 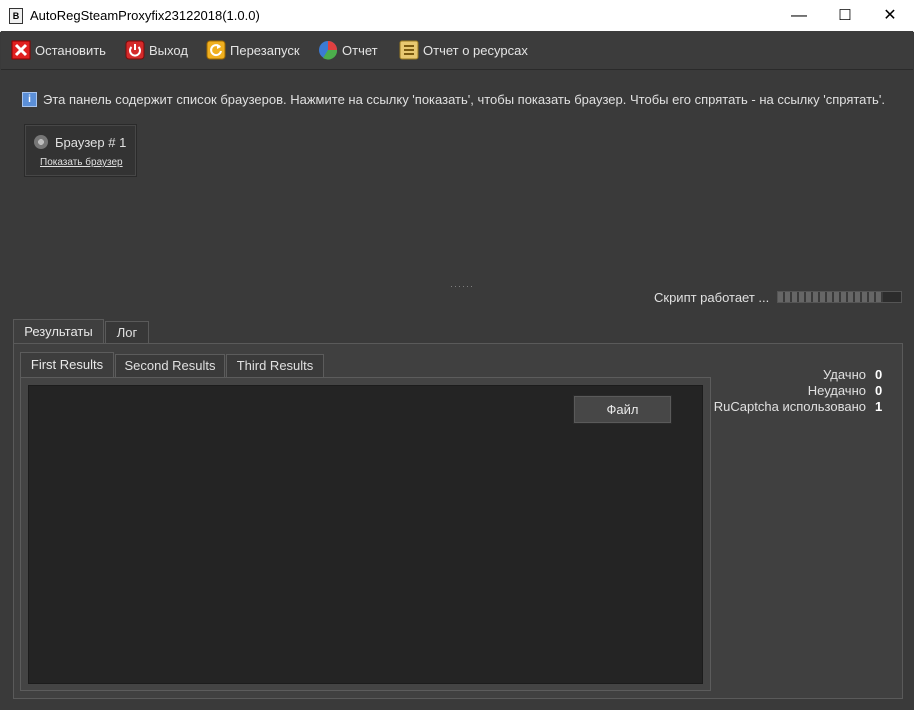 I want to click on browser-icon, so click(x=41, y=142).